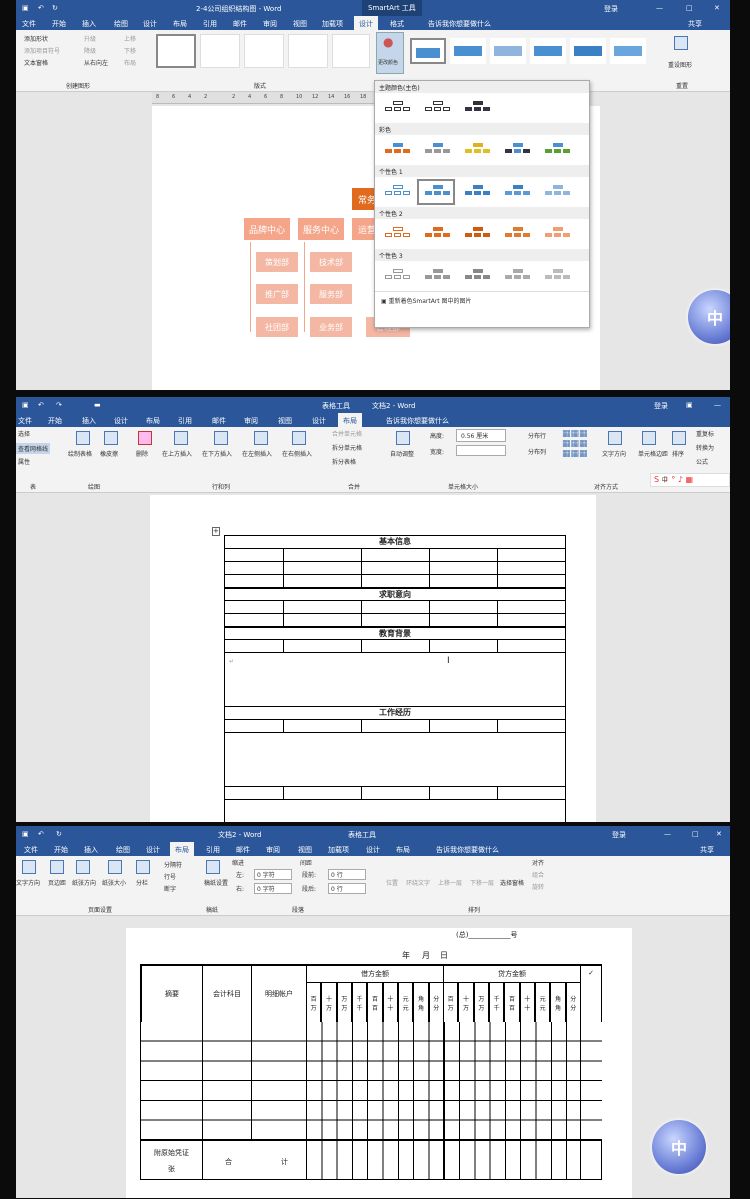 The height and width of the screenshot is (1199, 750). I want to click on tell-me-box: 告诉我你想要做什么, so click(459, 24).